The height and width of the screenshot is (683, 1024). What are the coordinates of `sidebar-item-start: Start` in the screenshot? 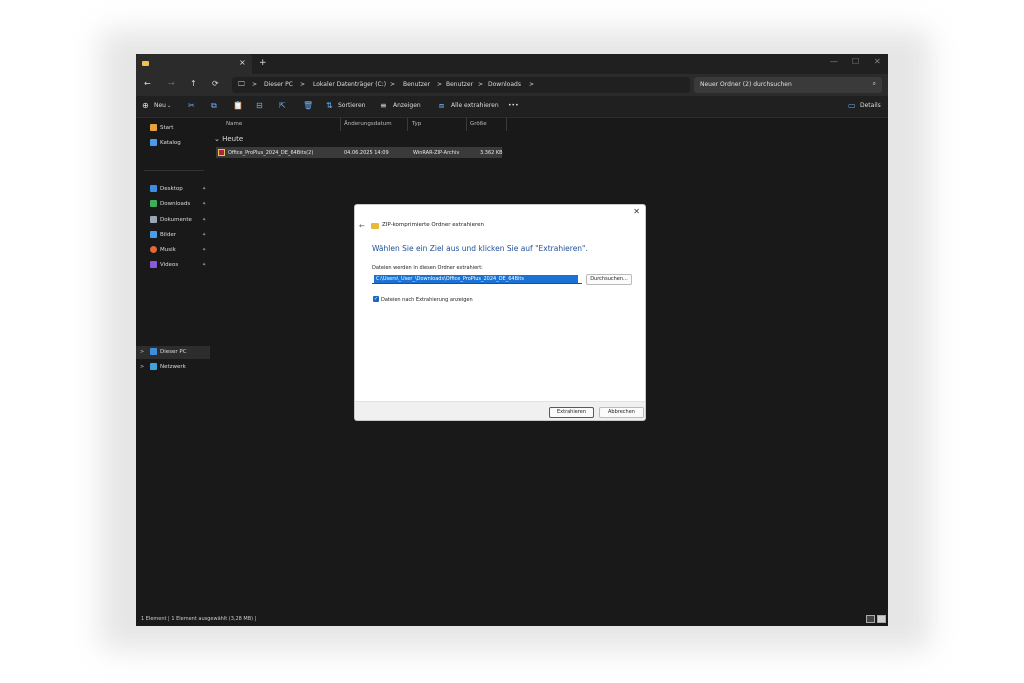 It's located at (173, 128).